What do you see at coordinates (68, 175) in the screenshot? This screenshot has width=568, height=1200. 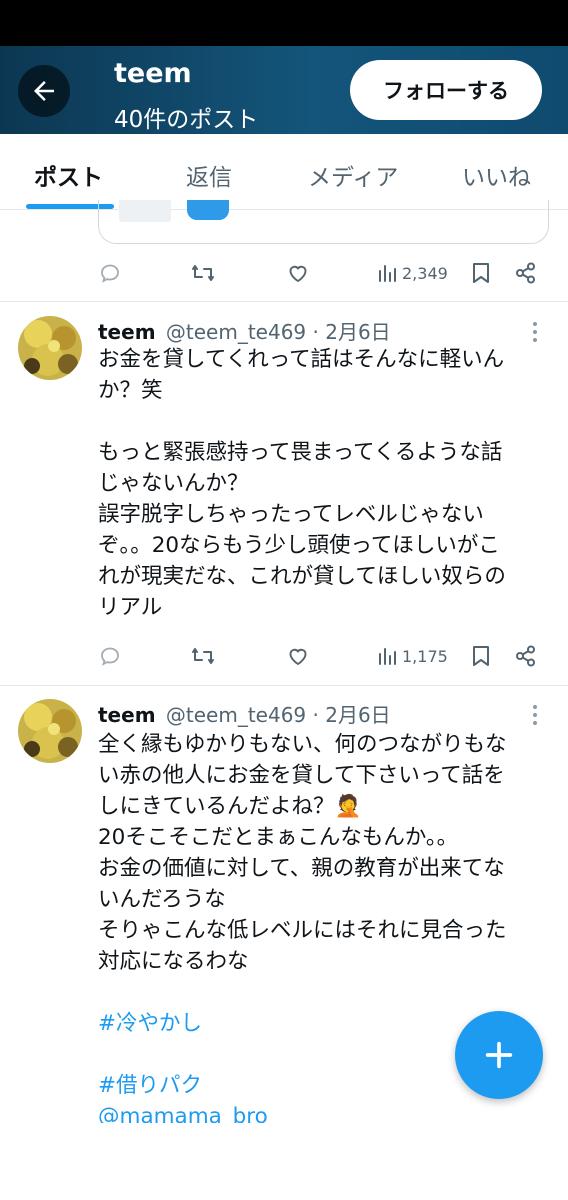 I see `tab-posts: ポスト` at bounding box center [68, 175].